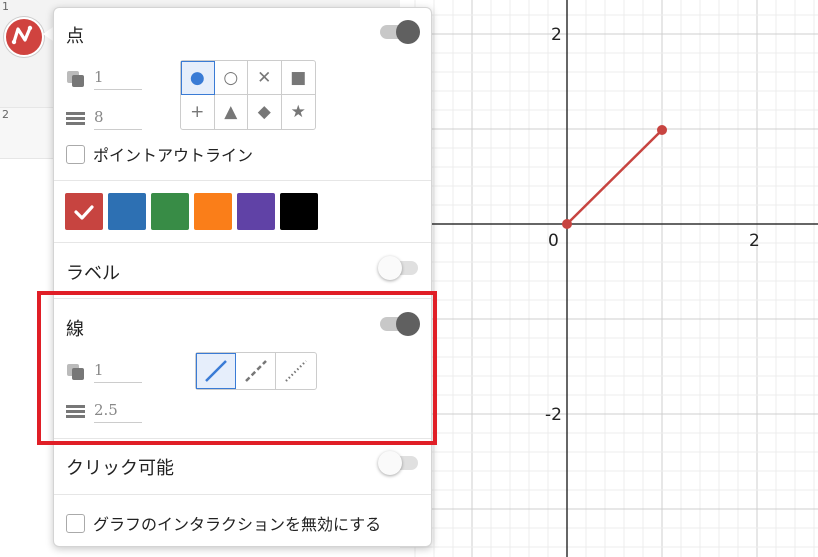  What do you see at coordinates (127, 211) in the screenshot?
I see `color-swatch-blue` at bounding box center [127, 211].